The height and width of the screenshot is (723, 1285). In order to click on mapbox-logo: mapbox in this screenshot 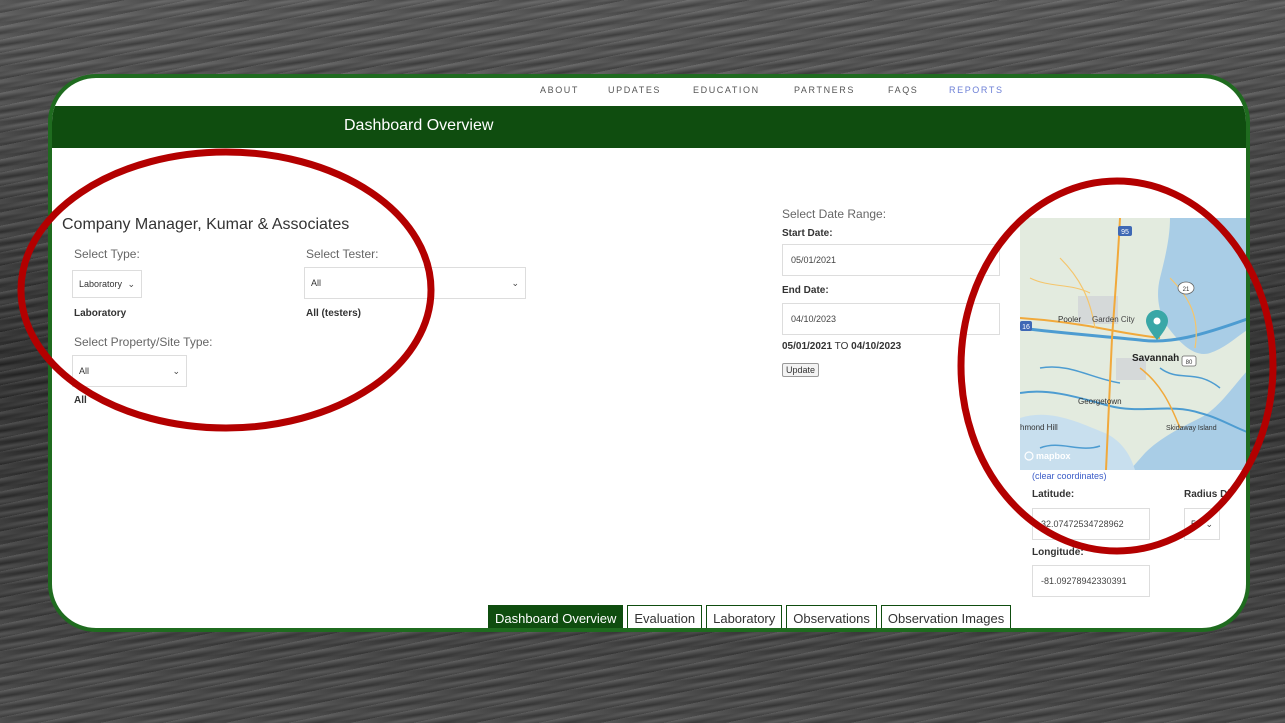, I will do `click(1053, 456)`.